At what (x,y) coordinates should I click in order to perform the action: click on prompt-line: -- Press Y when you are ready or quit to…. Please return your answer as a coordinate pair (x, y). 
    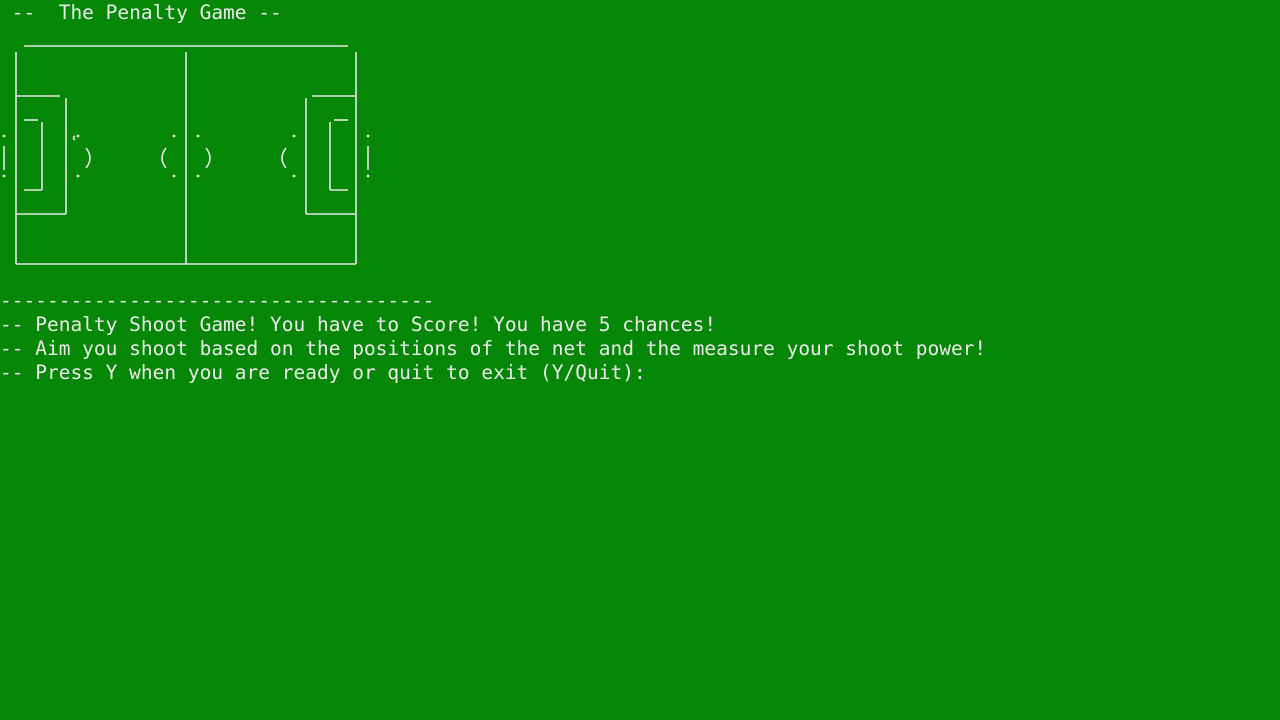
    Looking at the image, I should click on (323, 373).